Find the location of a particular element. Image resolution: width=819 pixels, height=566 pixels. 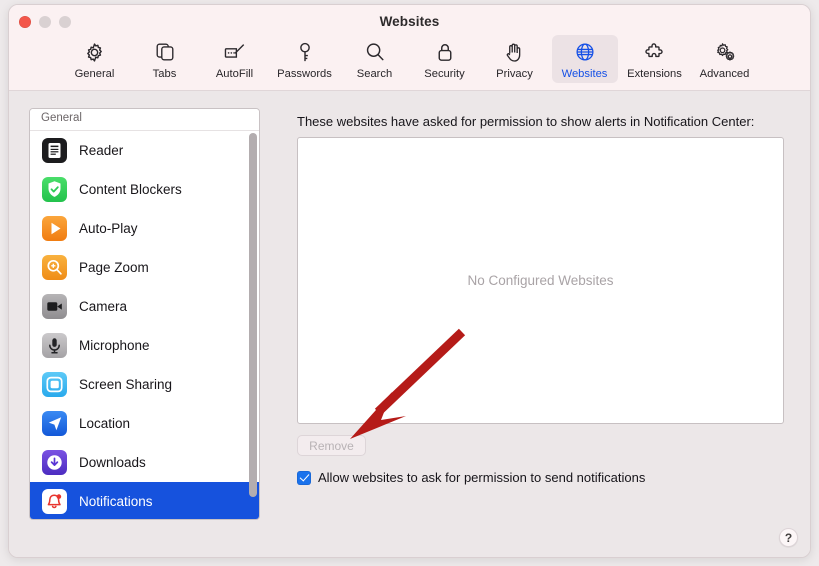

toolbar-item-websites: Websites is located at coordinates (584, 59).